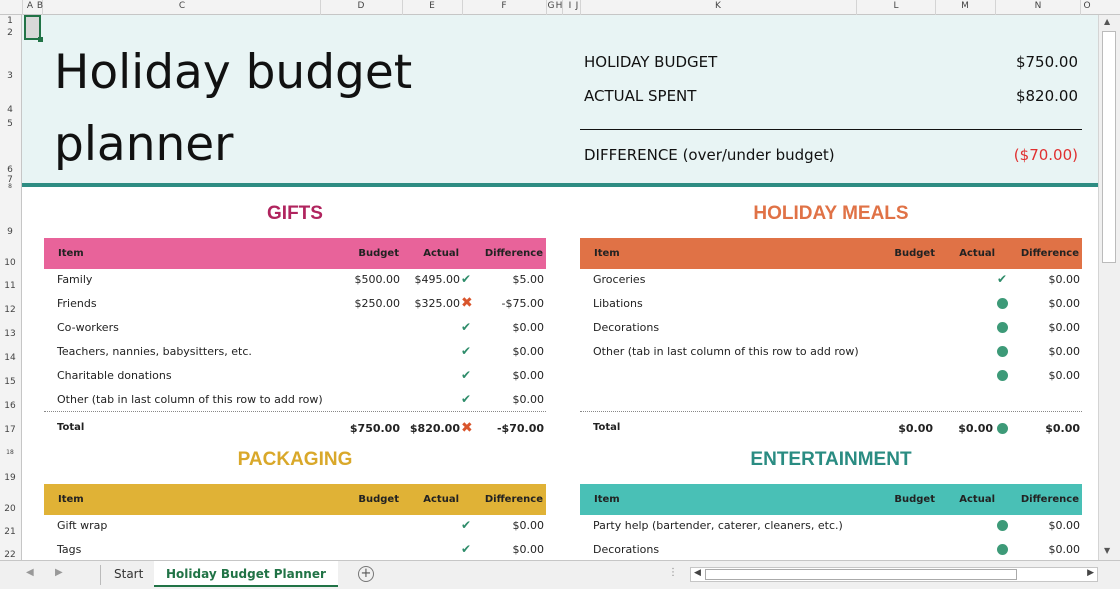 The width and height of the screenshot is (1120, 589). What do you see at coordinates (426, 303) in the screenshot?
I see `gifts-actual: $325.00` at bounding box center [426, 303].